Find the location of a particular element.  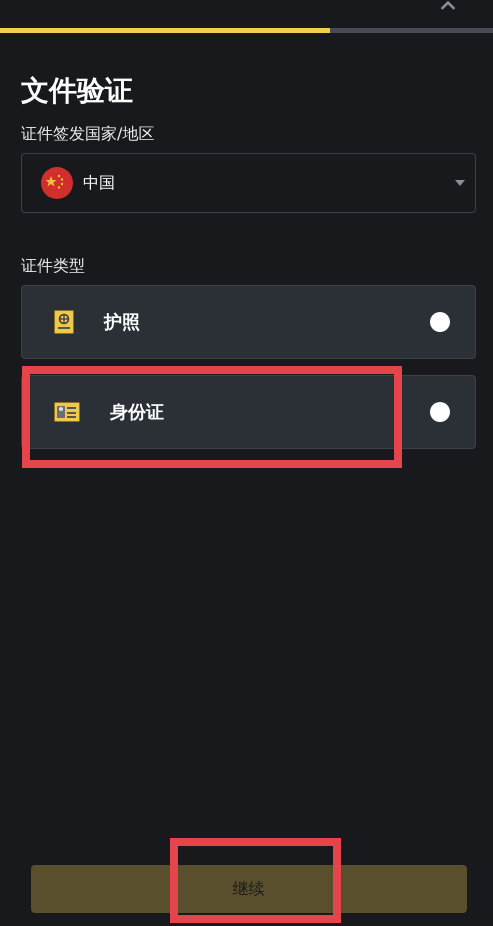

caret-icon is located at coordinates (460, 183).